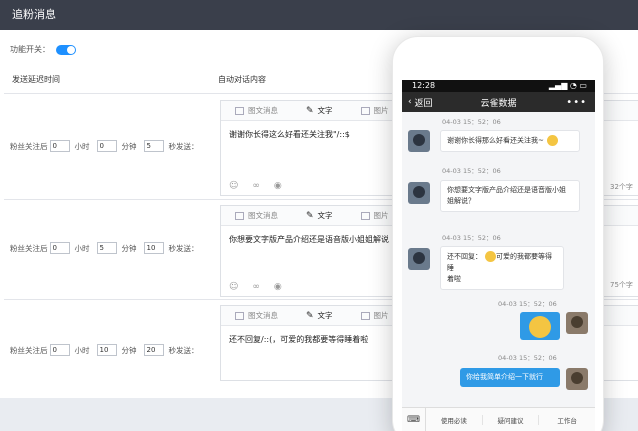  I want to click on bubble-text: 谢谢你长得那么好看还关注我~, so click(495, 140).